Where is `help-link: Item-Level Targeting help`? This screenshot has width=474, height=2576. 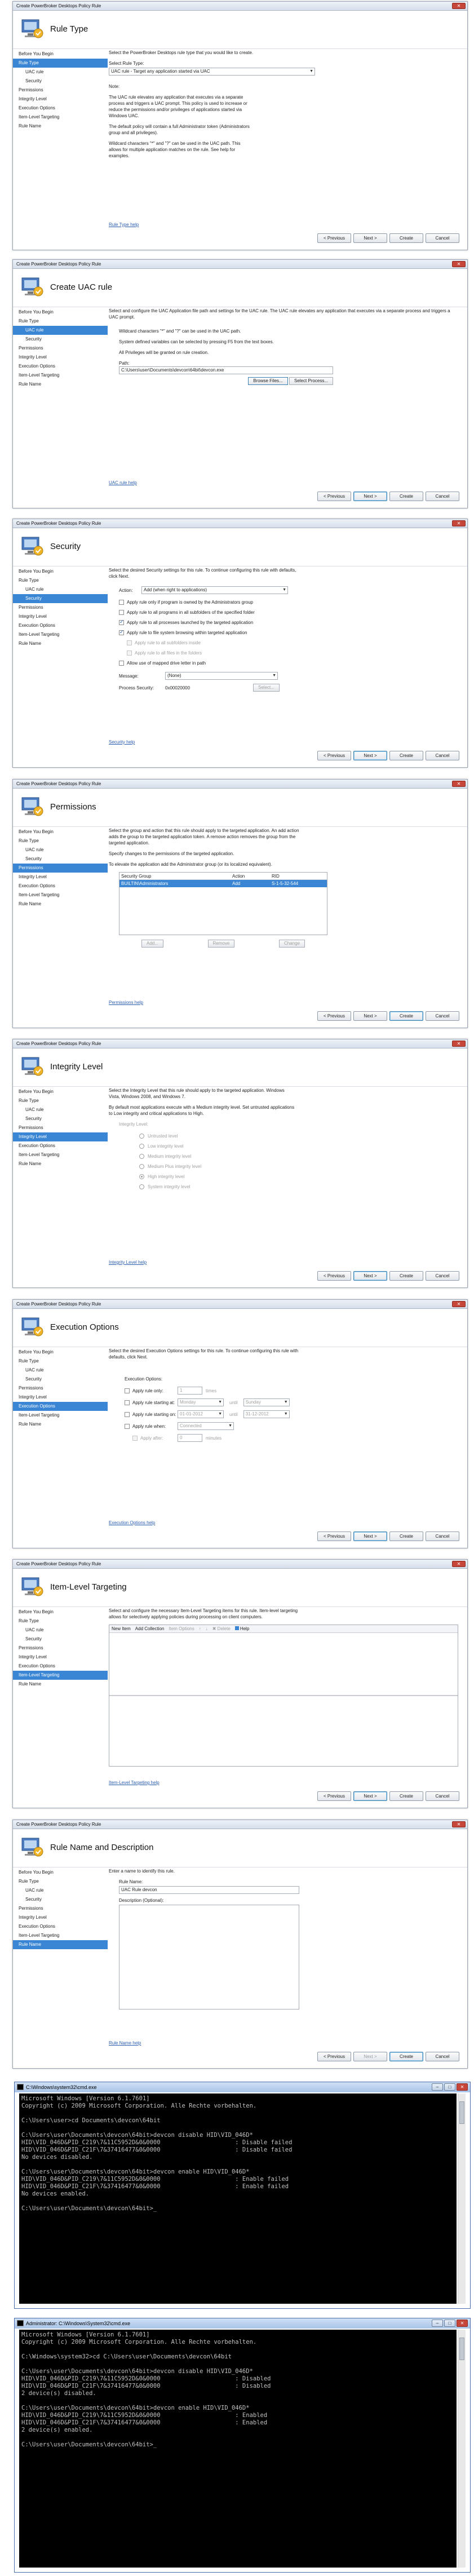 help-link: Item-Level Targeting help is located at coordinates (134, 1782).